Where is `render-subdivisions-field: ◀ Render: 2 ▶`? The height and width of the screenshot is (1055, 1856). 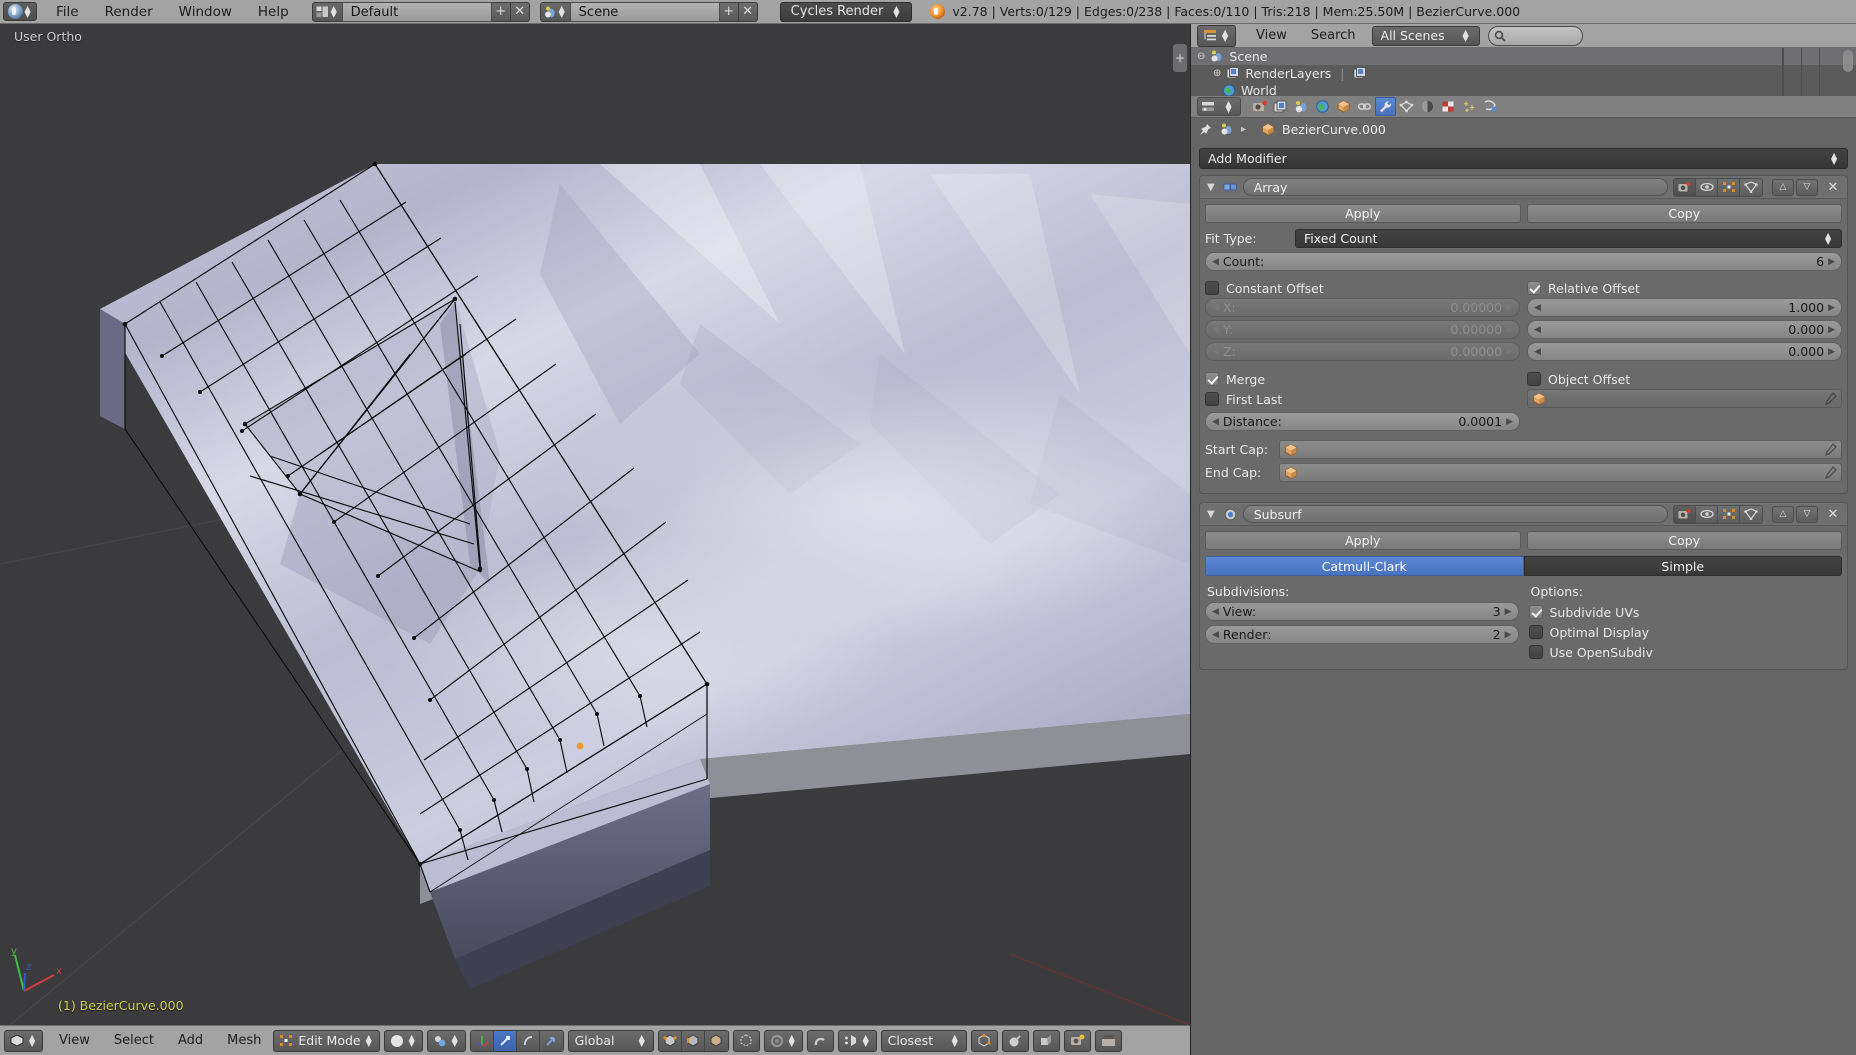 render-subdivisions-field: ◀ Render: 2 ▶ is located at coordinates (1362, 634).